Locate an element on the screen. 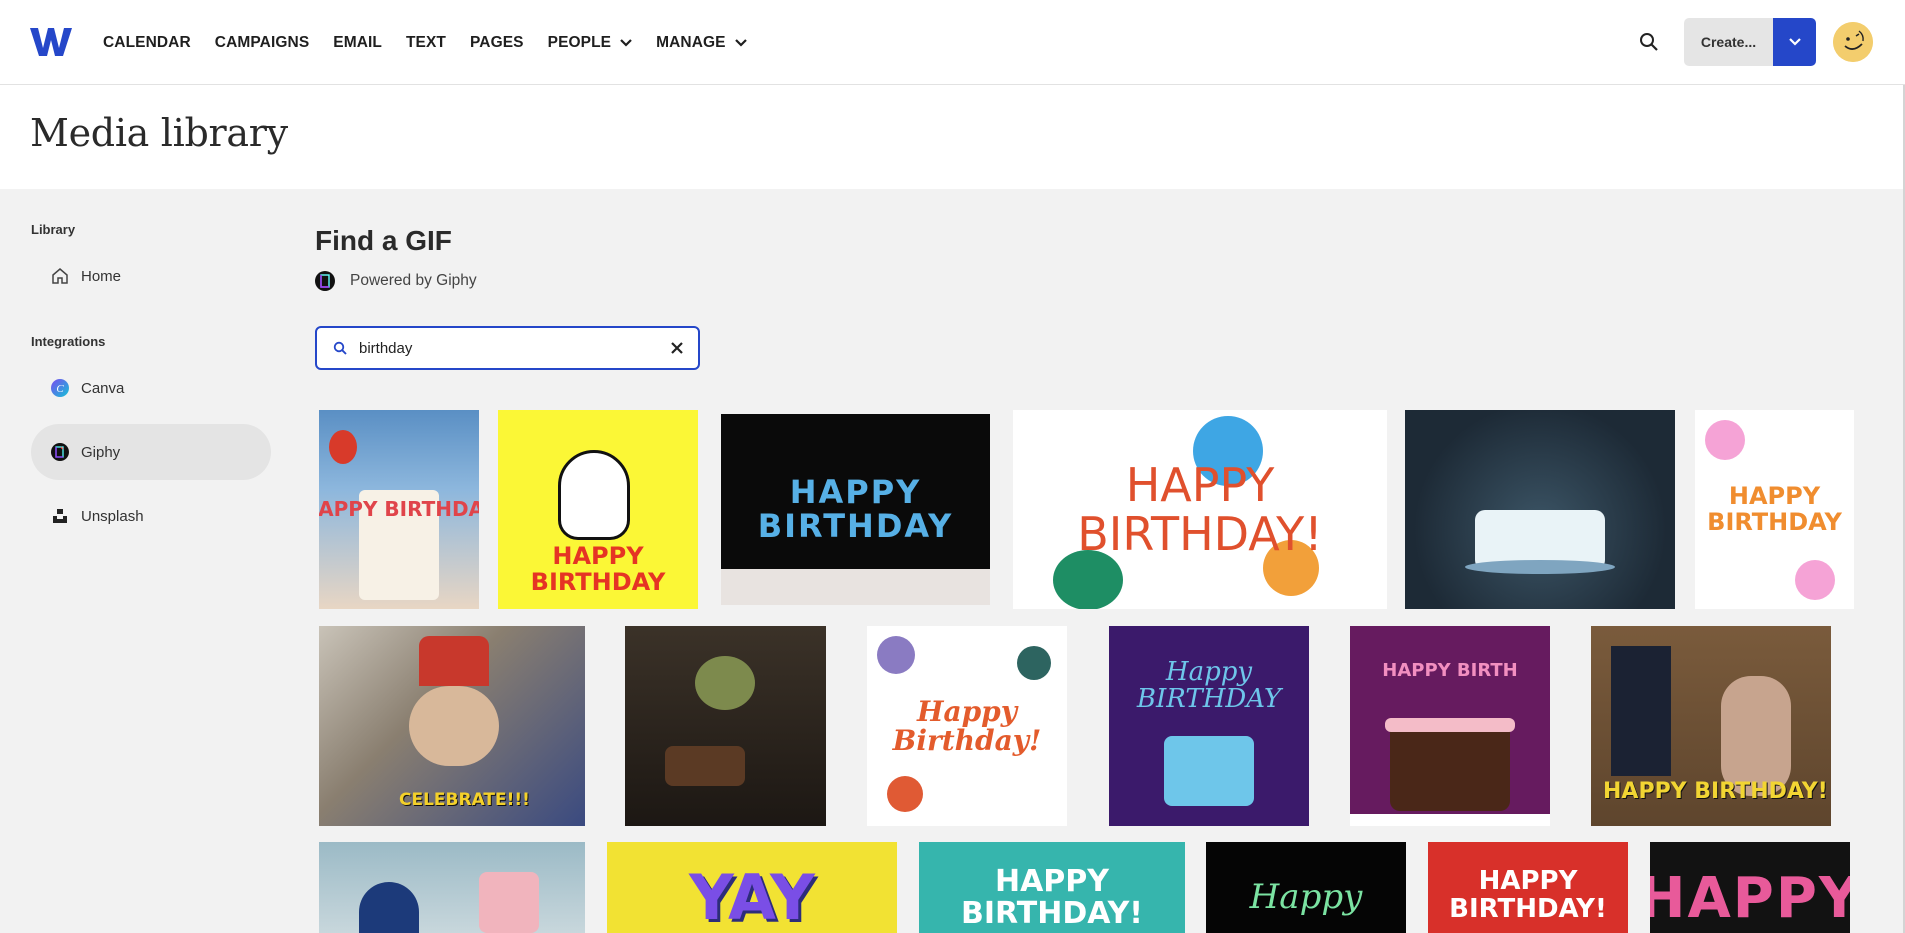 Image resolution: width=1905 pixels, height=933 pixels. unsplash-icon is located at coordinates (60, 516).